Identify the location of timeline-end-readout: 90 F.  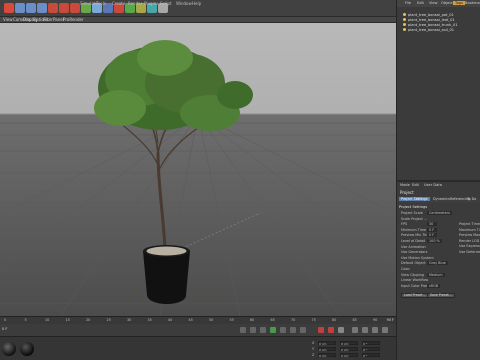
(390, 320).